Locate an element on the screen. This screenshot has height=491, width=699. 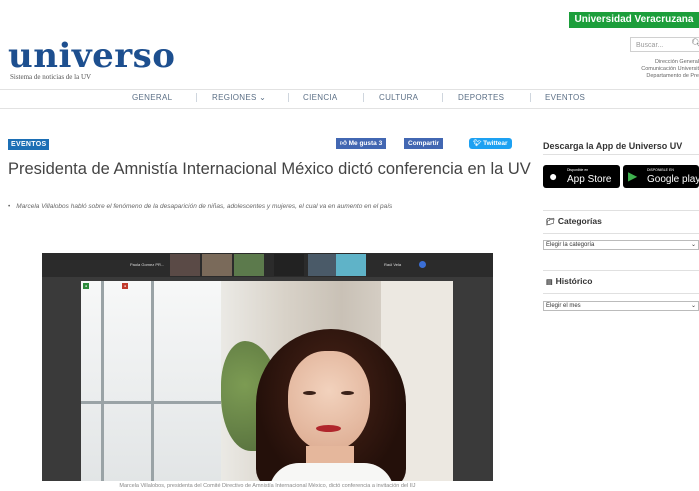
google-play-button: ▶ DISPONIBLE EN Google play is located at coordinates (661, 176).